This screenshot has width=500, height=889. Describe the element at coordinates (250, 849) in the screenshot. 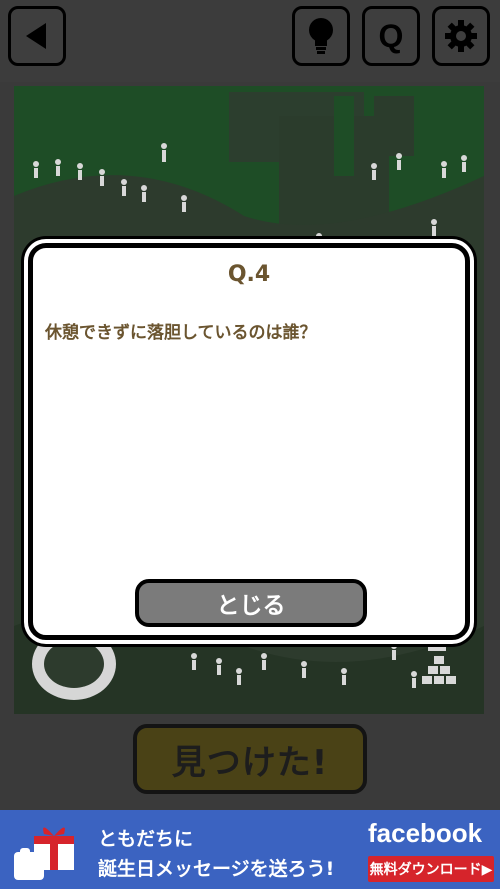

I see `ad-banner: ともだちに 誕生日メッセージを送ろう! facebook 無料ダウンロード▶` at that location.